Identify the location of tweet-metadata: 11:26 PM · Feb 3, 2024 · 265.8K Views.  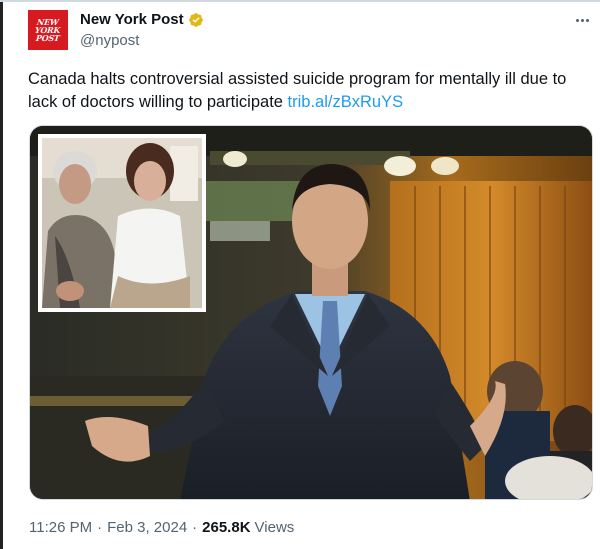
(161, 527).